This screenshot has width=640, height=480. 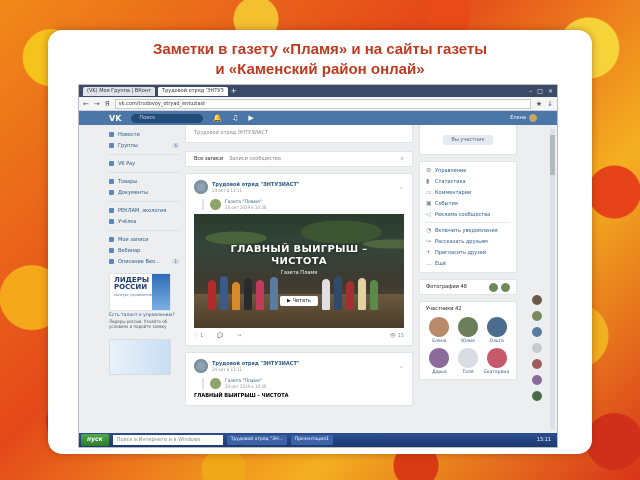 I want to click on member-name: Елена, so click(x=439, y=341).